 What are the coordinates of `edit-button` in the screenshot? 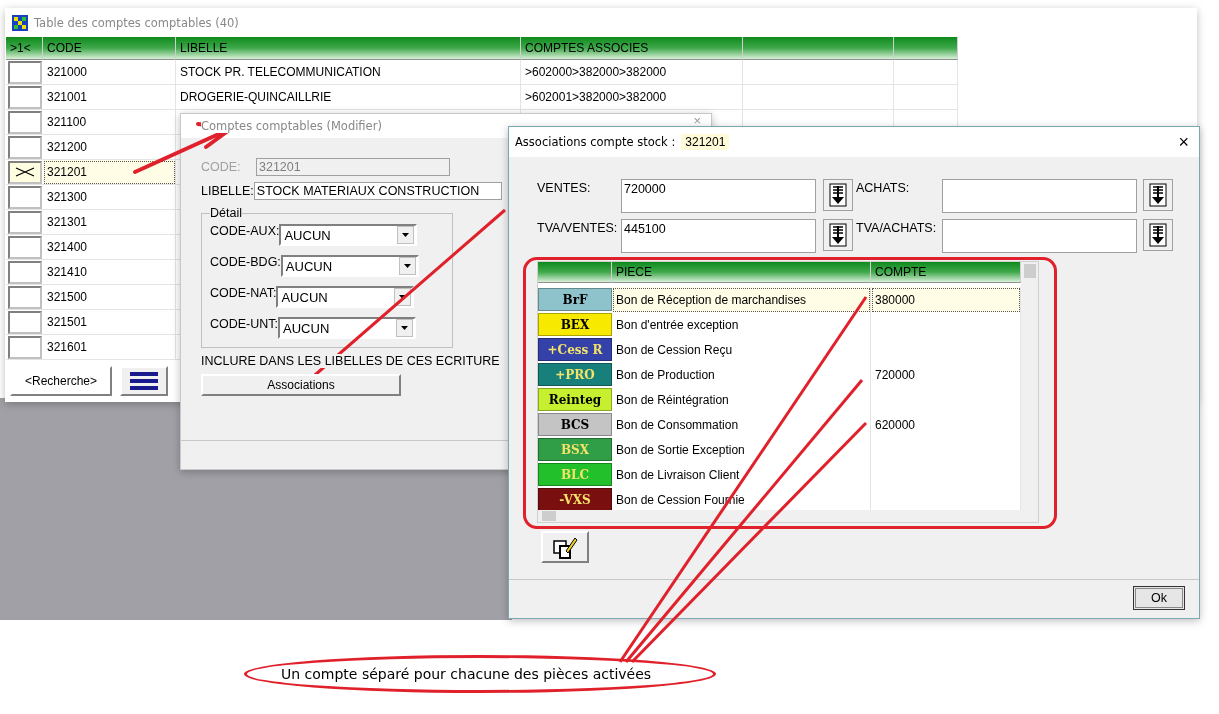 It's located at (565, 547).